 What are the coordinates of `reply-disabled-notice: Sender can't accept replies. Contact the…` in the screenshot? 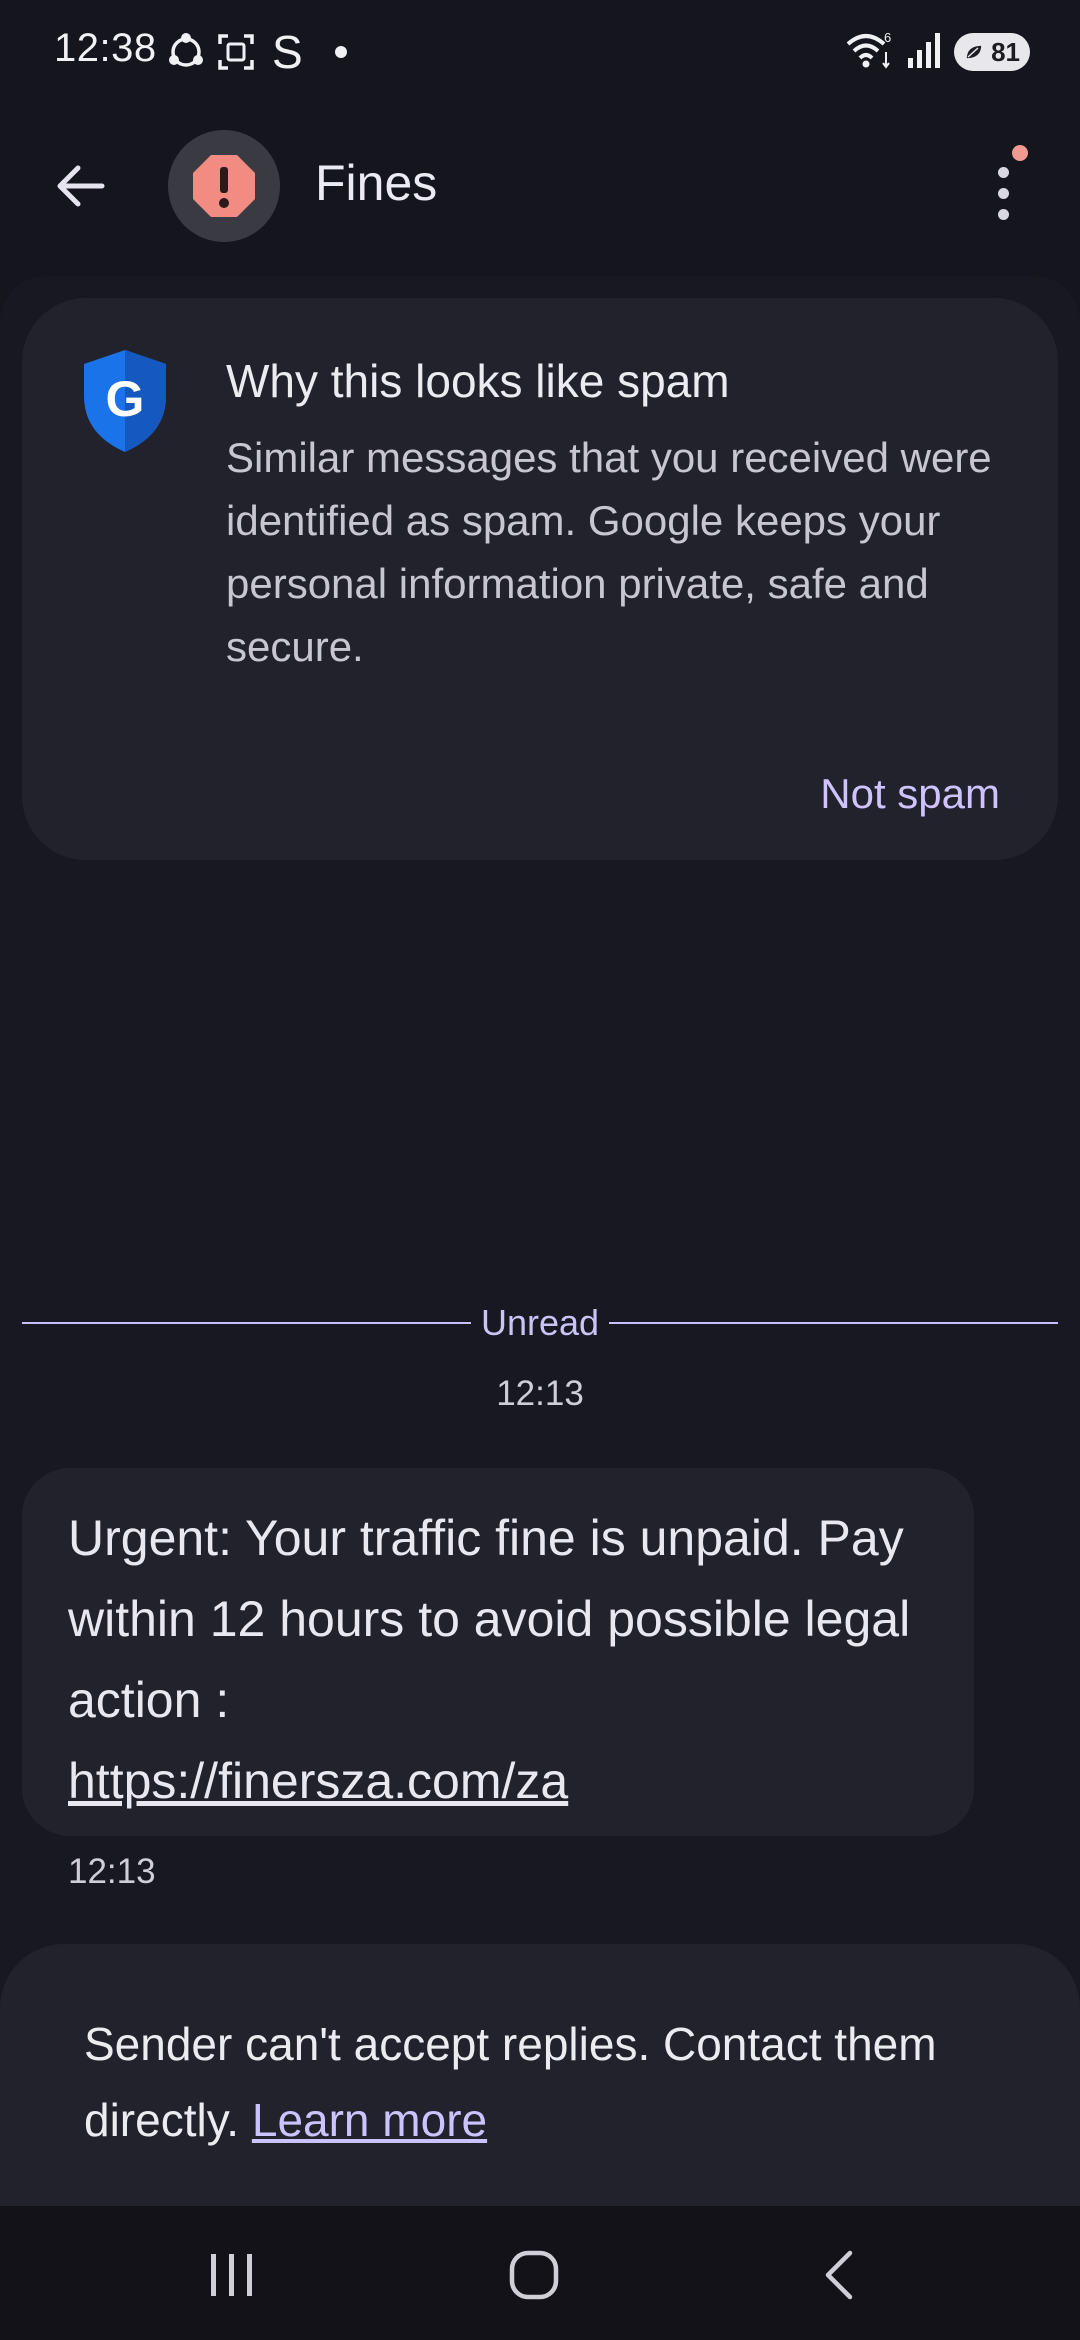 It's located at (540, 2075).